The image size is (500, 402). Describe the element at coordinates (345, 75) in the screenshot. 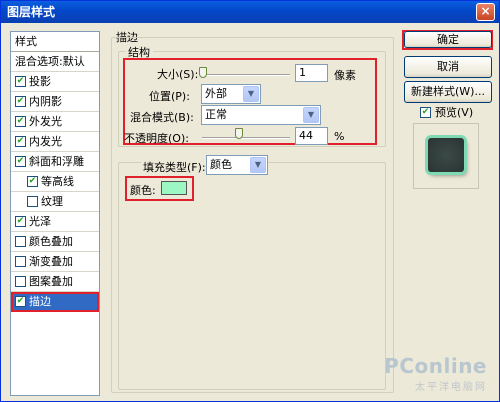

I see `size-unit: 像素` at that location.